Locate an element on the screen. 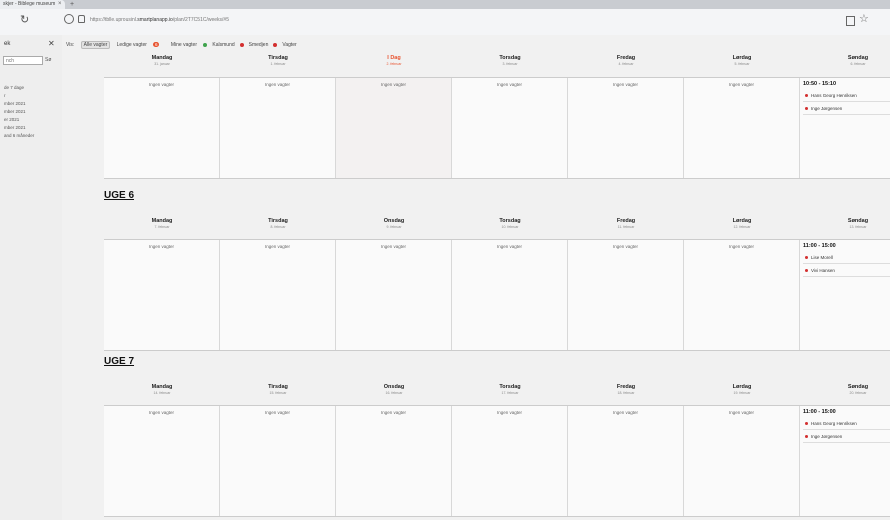 The width and height of the screenshot is (890, 520). filter-free-shifts: Ledige vagter 6 is located at coordinates (141, 45).